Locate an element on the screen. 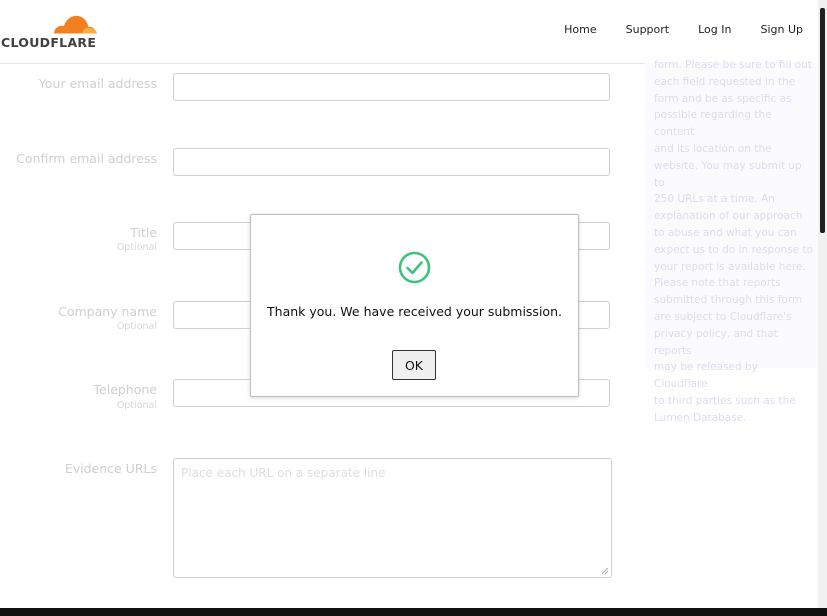 This screenshot has width=827, height=616. nav-sign-up: Sign Up is located at coordinates (781, 29).